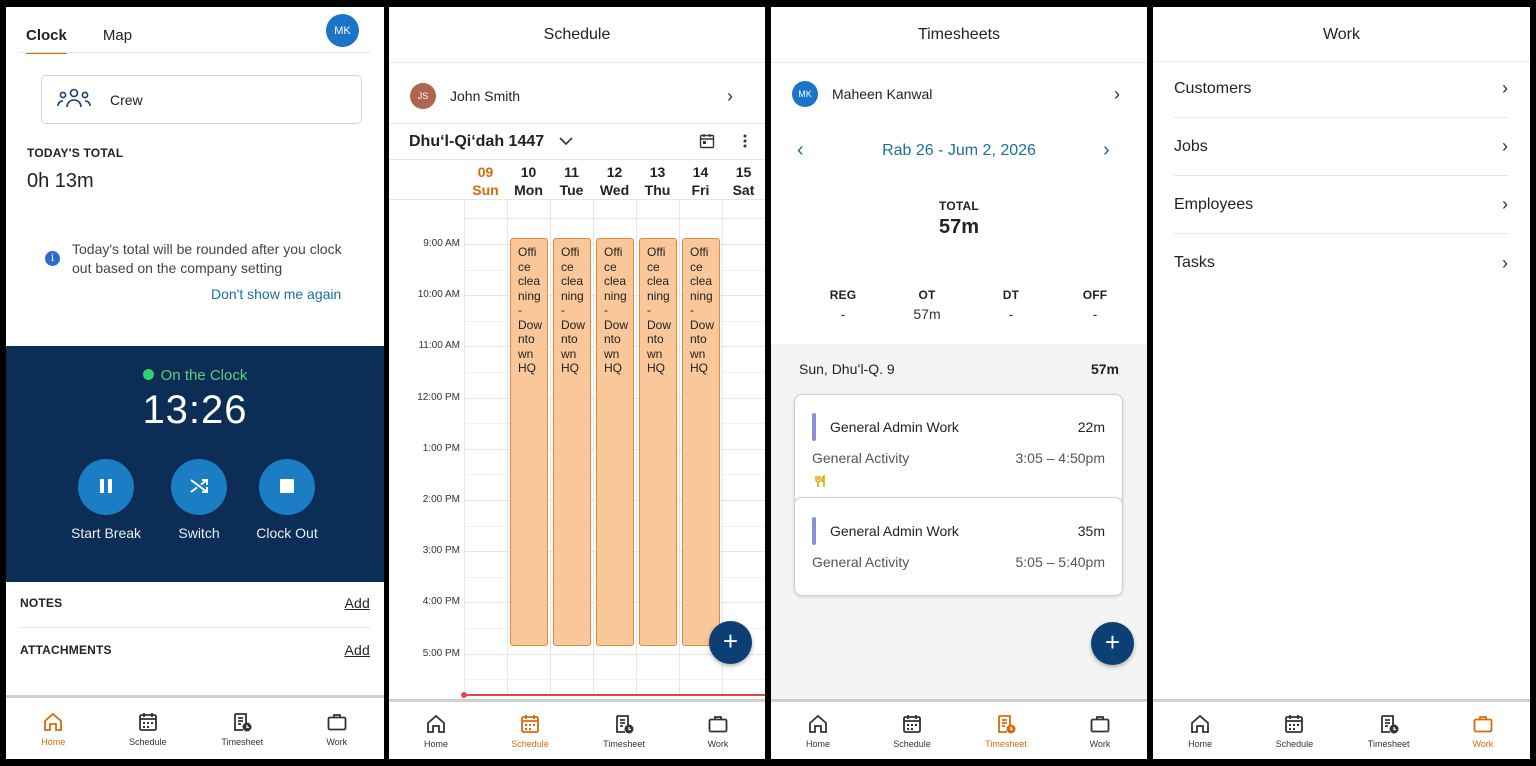 The width and height of the screenshot is (1536, 766). What do you see at coordinates (485, 181) in the screenshot?
I see `day-header: 09 Sun` at bounding box center [485, 181].